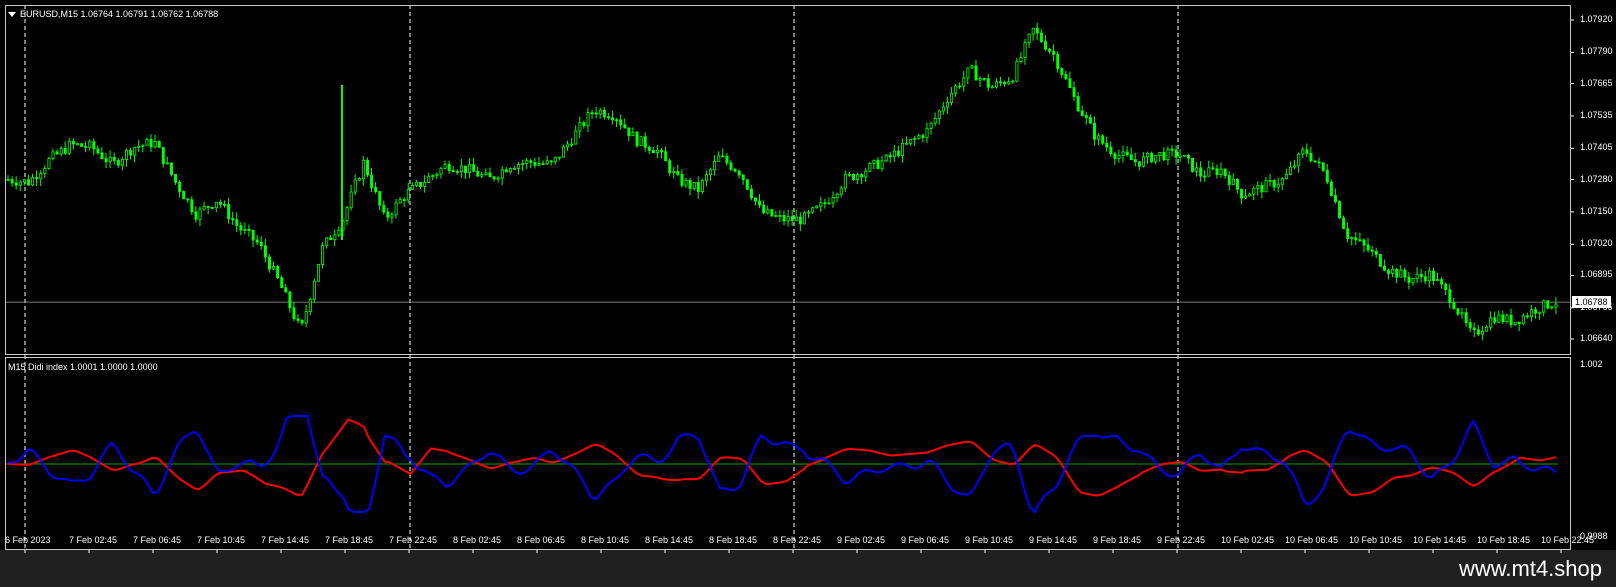 The image size is (1616, 587). I want to click on indicator-label: M15 Didi index 1.0001 1.0000 1.0000, so click(83, 367).